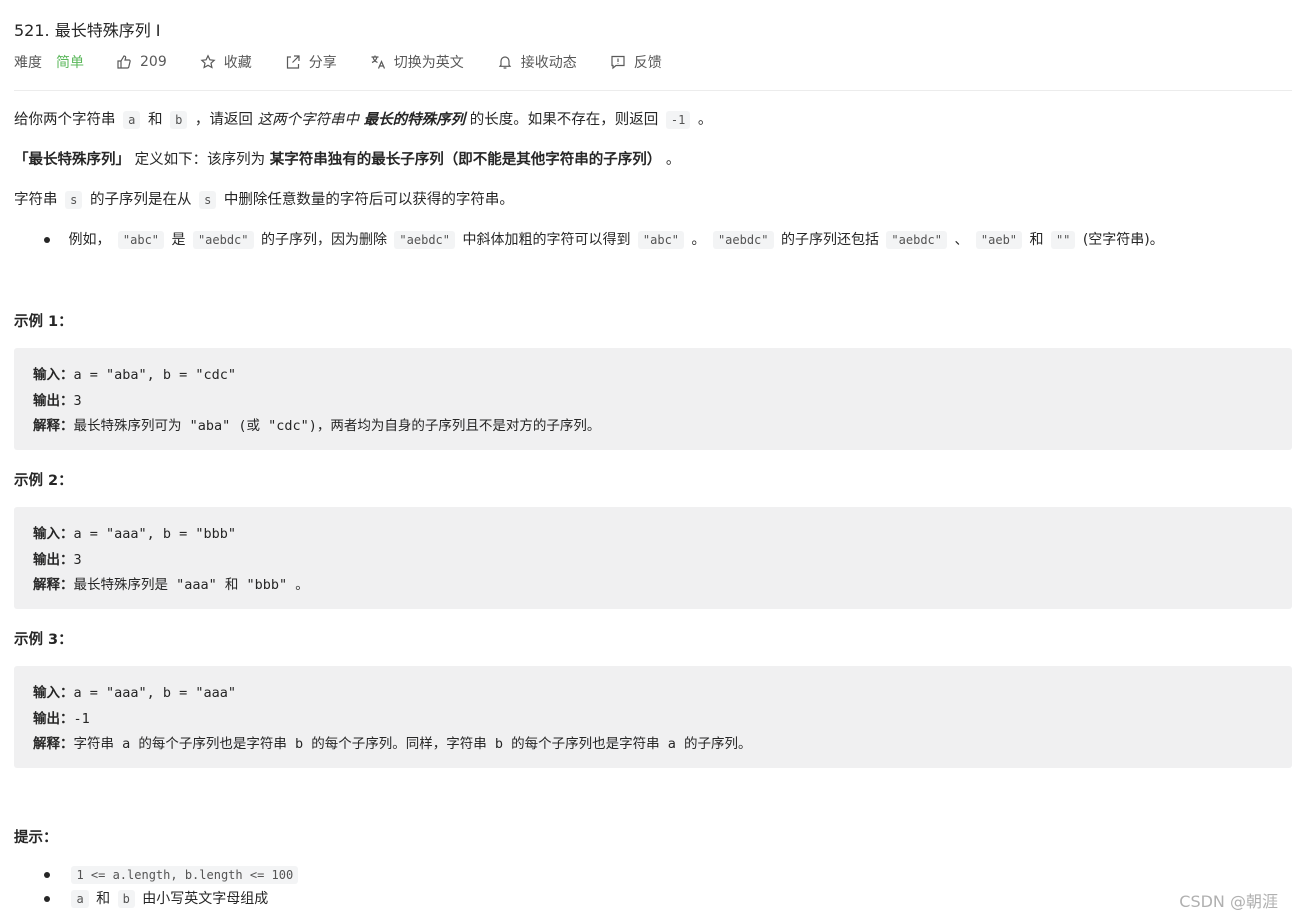 This screenshot has width=1292, height=918. What do you see at coordinates (368, 200) in the screenshot?
I see `text: 中删除任意数量的字符后可以获得的字符串。` at bounding box center [368, 200].